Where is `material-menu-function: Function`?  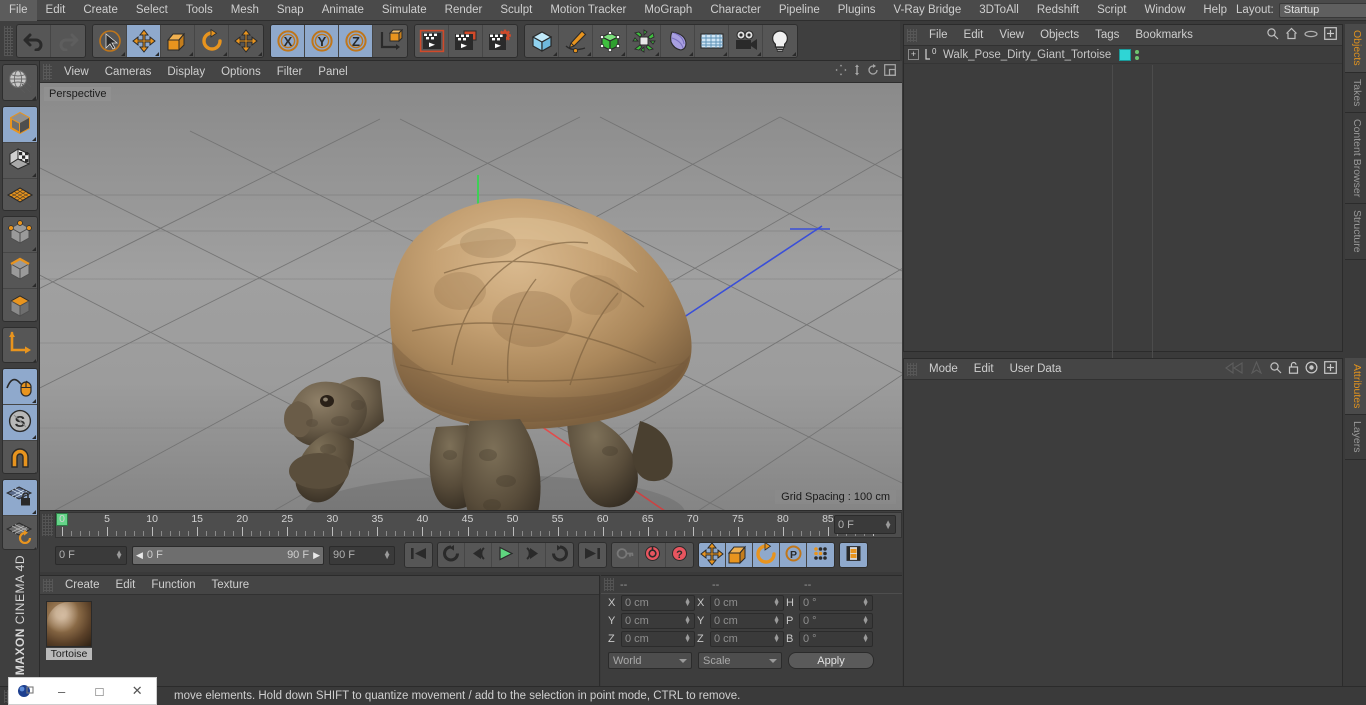
material-menu-function: Function is located at coordinates (173, 585).